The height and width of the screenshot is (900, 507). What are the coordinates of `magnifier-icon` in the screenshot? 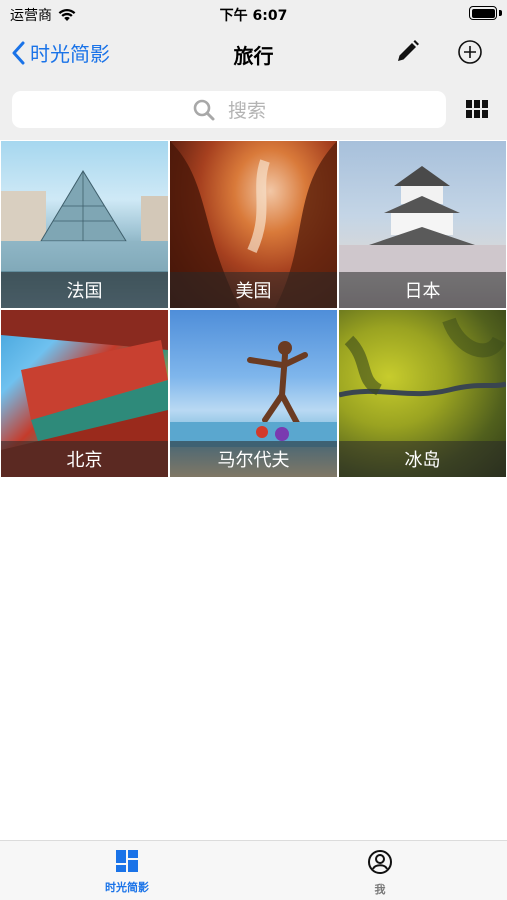 It's located at (204, 109).